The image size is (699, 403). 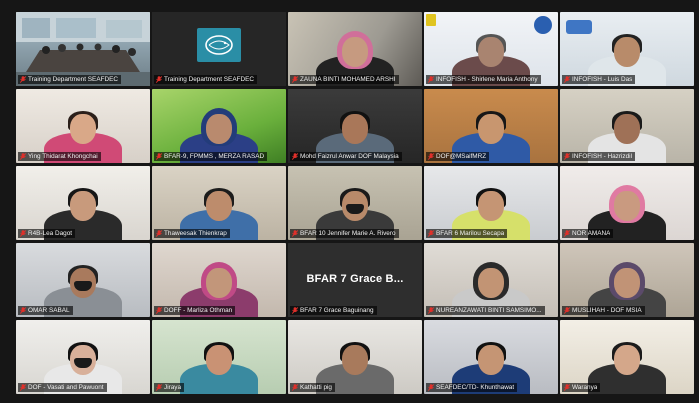 I want to click on participant-nameplate: Jiraya, so click(x=169, y=387).